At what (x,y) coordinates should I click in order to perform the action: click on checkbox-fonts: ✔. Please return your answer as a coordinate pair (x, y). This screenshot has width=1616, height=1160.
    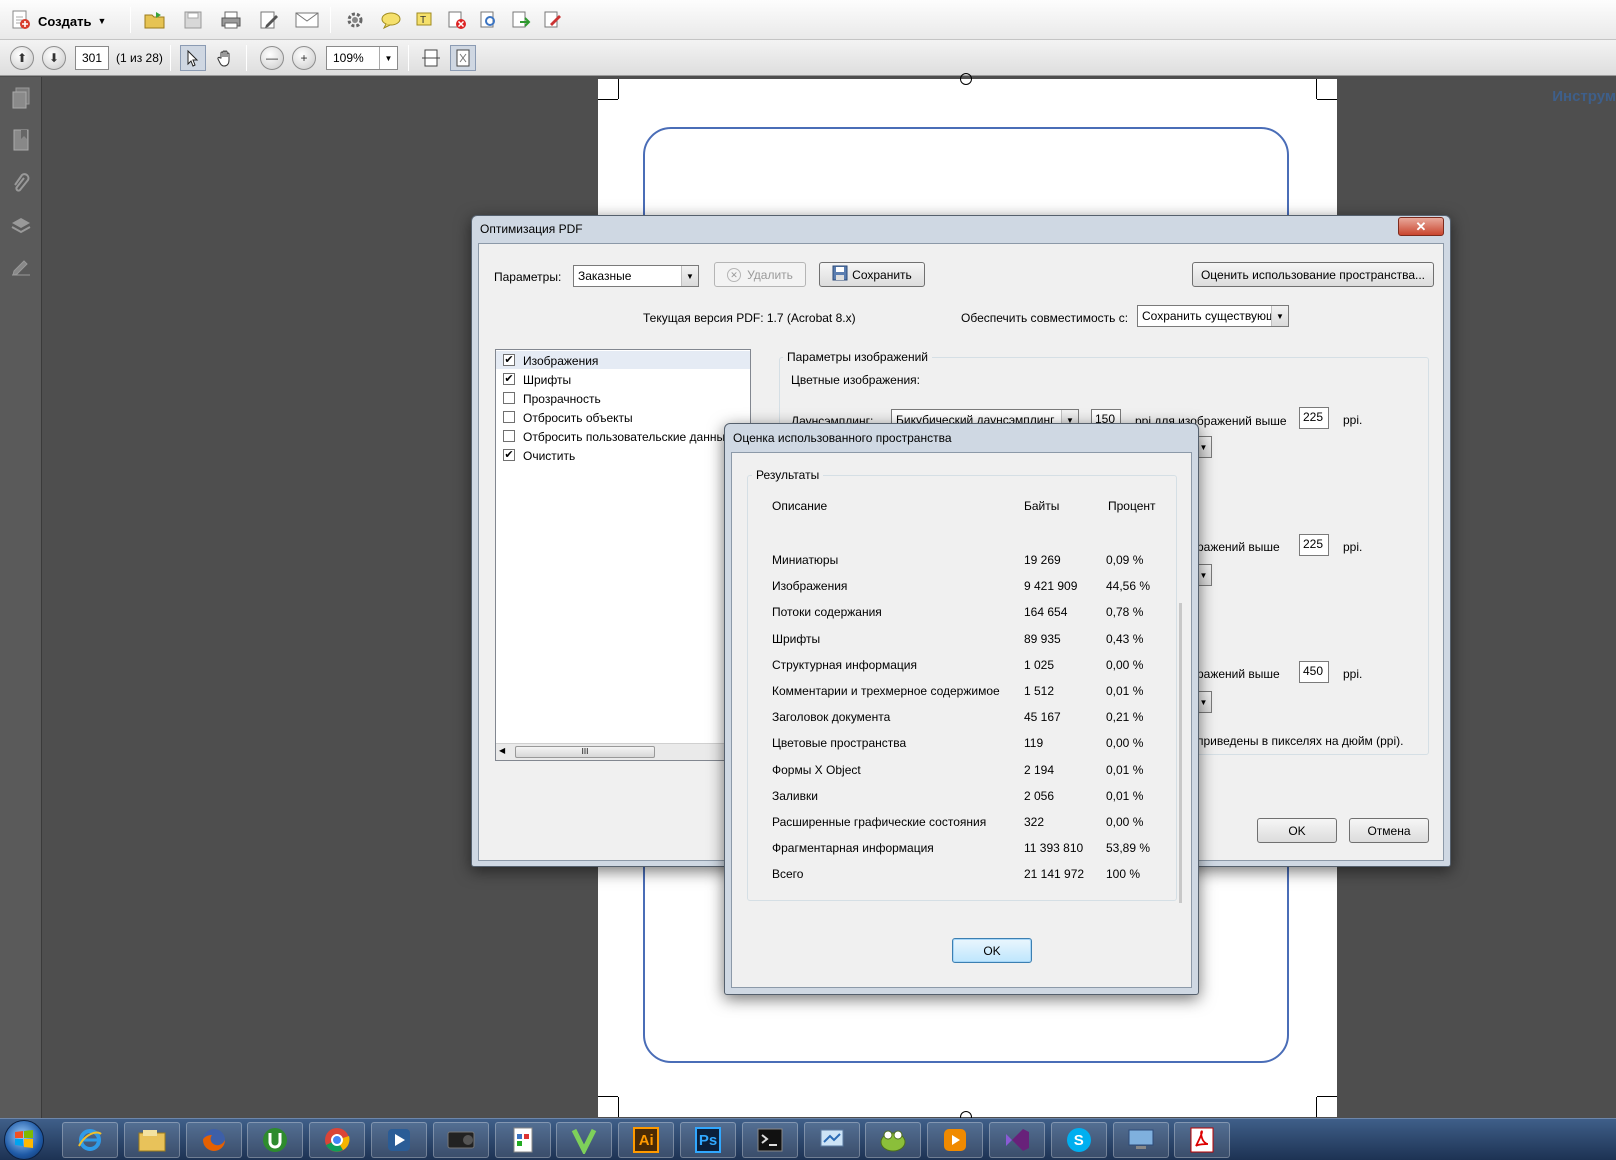
    Looking at the image, I should click on (509, 379).